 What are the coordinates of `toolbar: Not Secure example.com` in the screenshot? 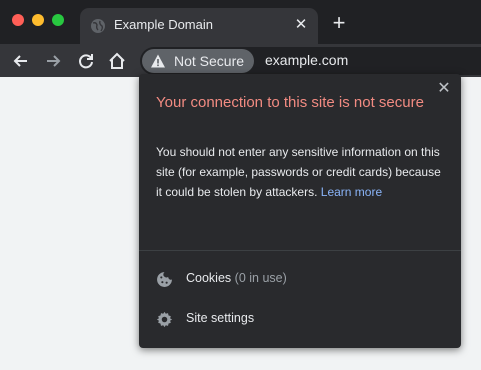 It's located at (240, 60).